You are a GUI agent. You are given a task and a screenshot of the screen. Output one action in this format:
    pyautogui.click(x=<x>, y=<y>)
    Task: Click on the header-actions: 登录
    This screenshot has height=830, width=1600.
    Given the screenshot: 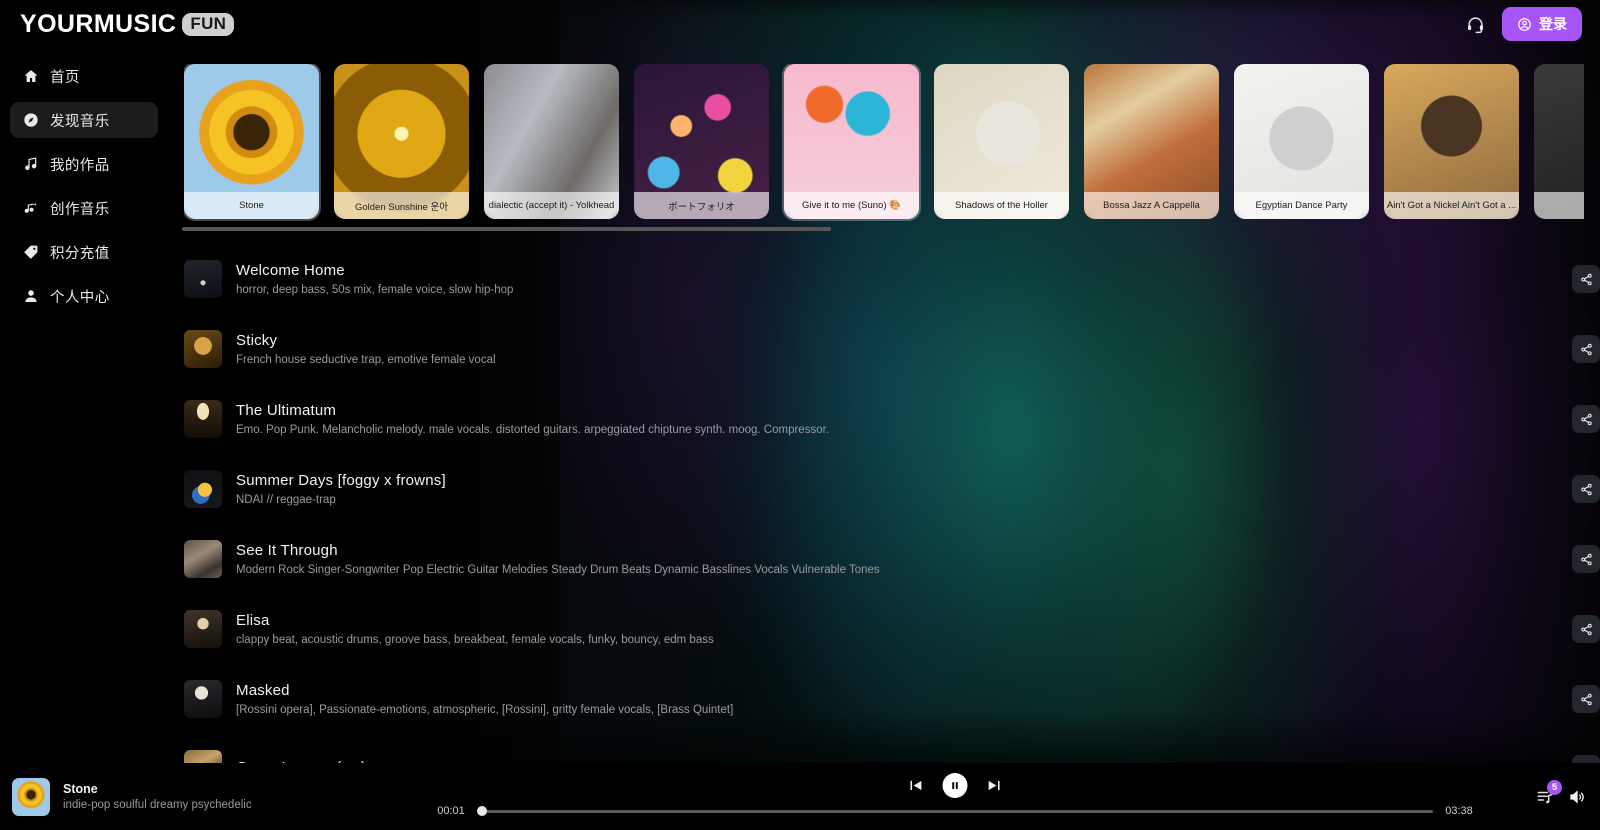 What is the action you would take?
    pyautogui.click(x=1522, y=24)
    